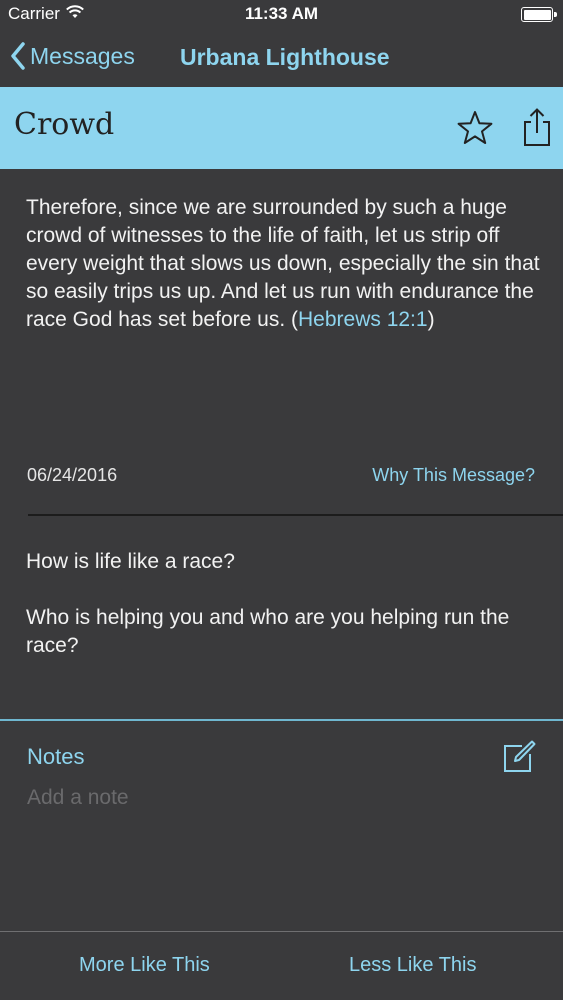 The height and width of the screenshot is (1000, 563). Describe the element at coordinates (295, 515) in the screenshot. I see `section-divider` at that location.